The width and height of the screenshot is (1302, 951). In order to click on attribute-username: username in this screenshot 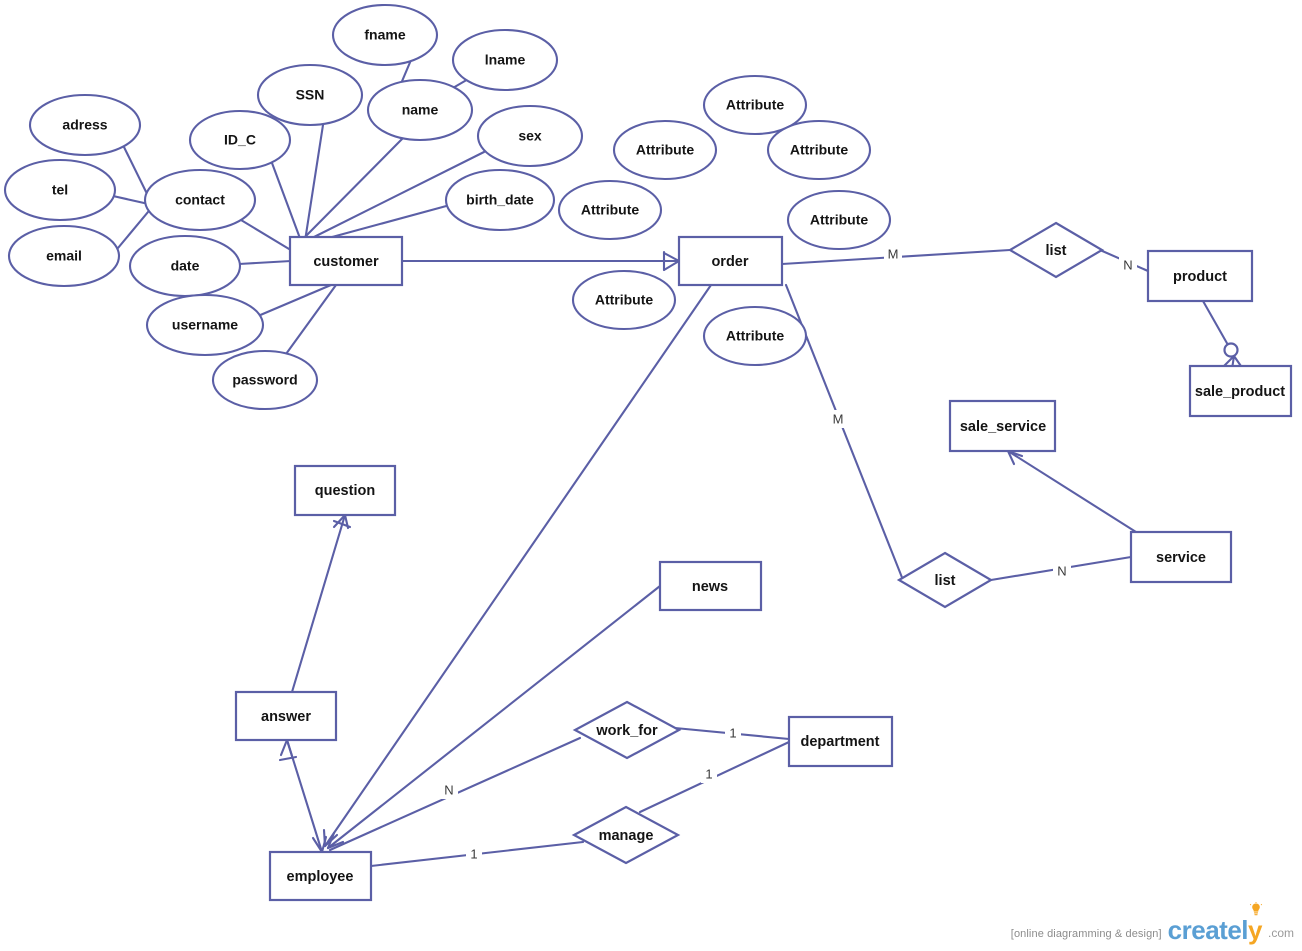, I will do `click(205, 325)`.